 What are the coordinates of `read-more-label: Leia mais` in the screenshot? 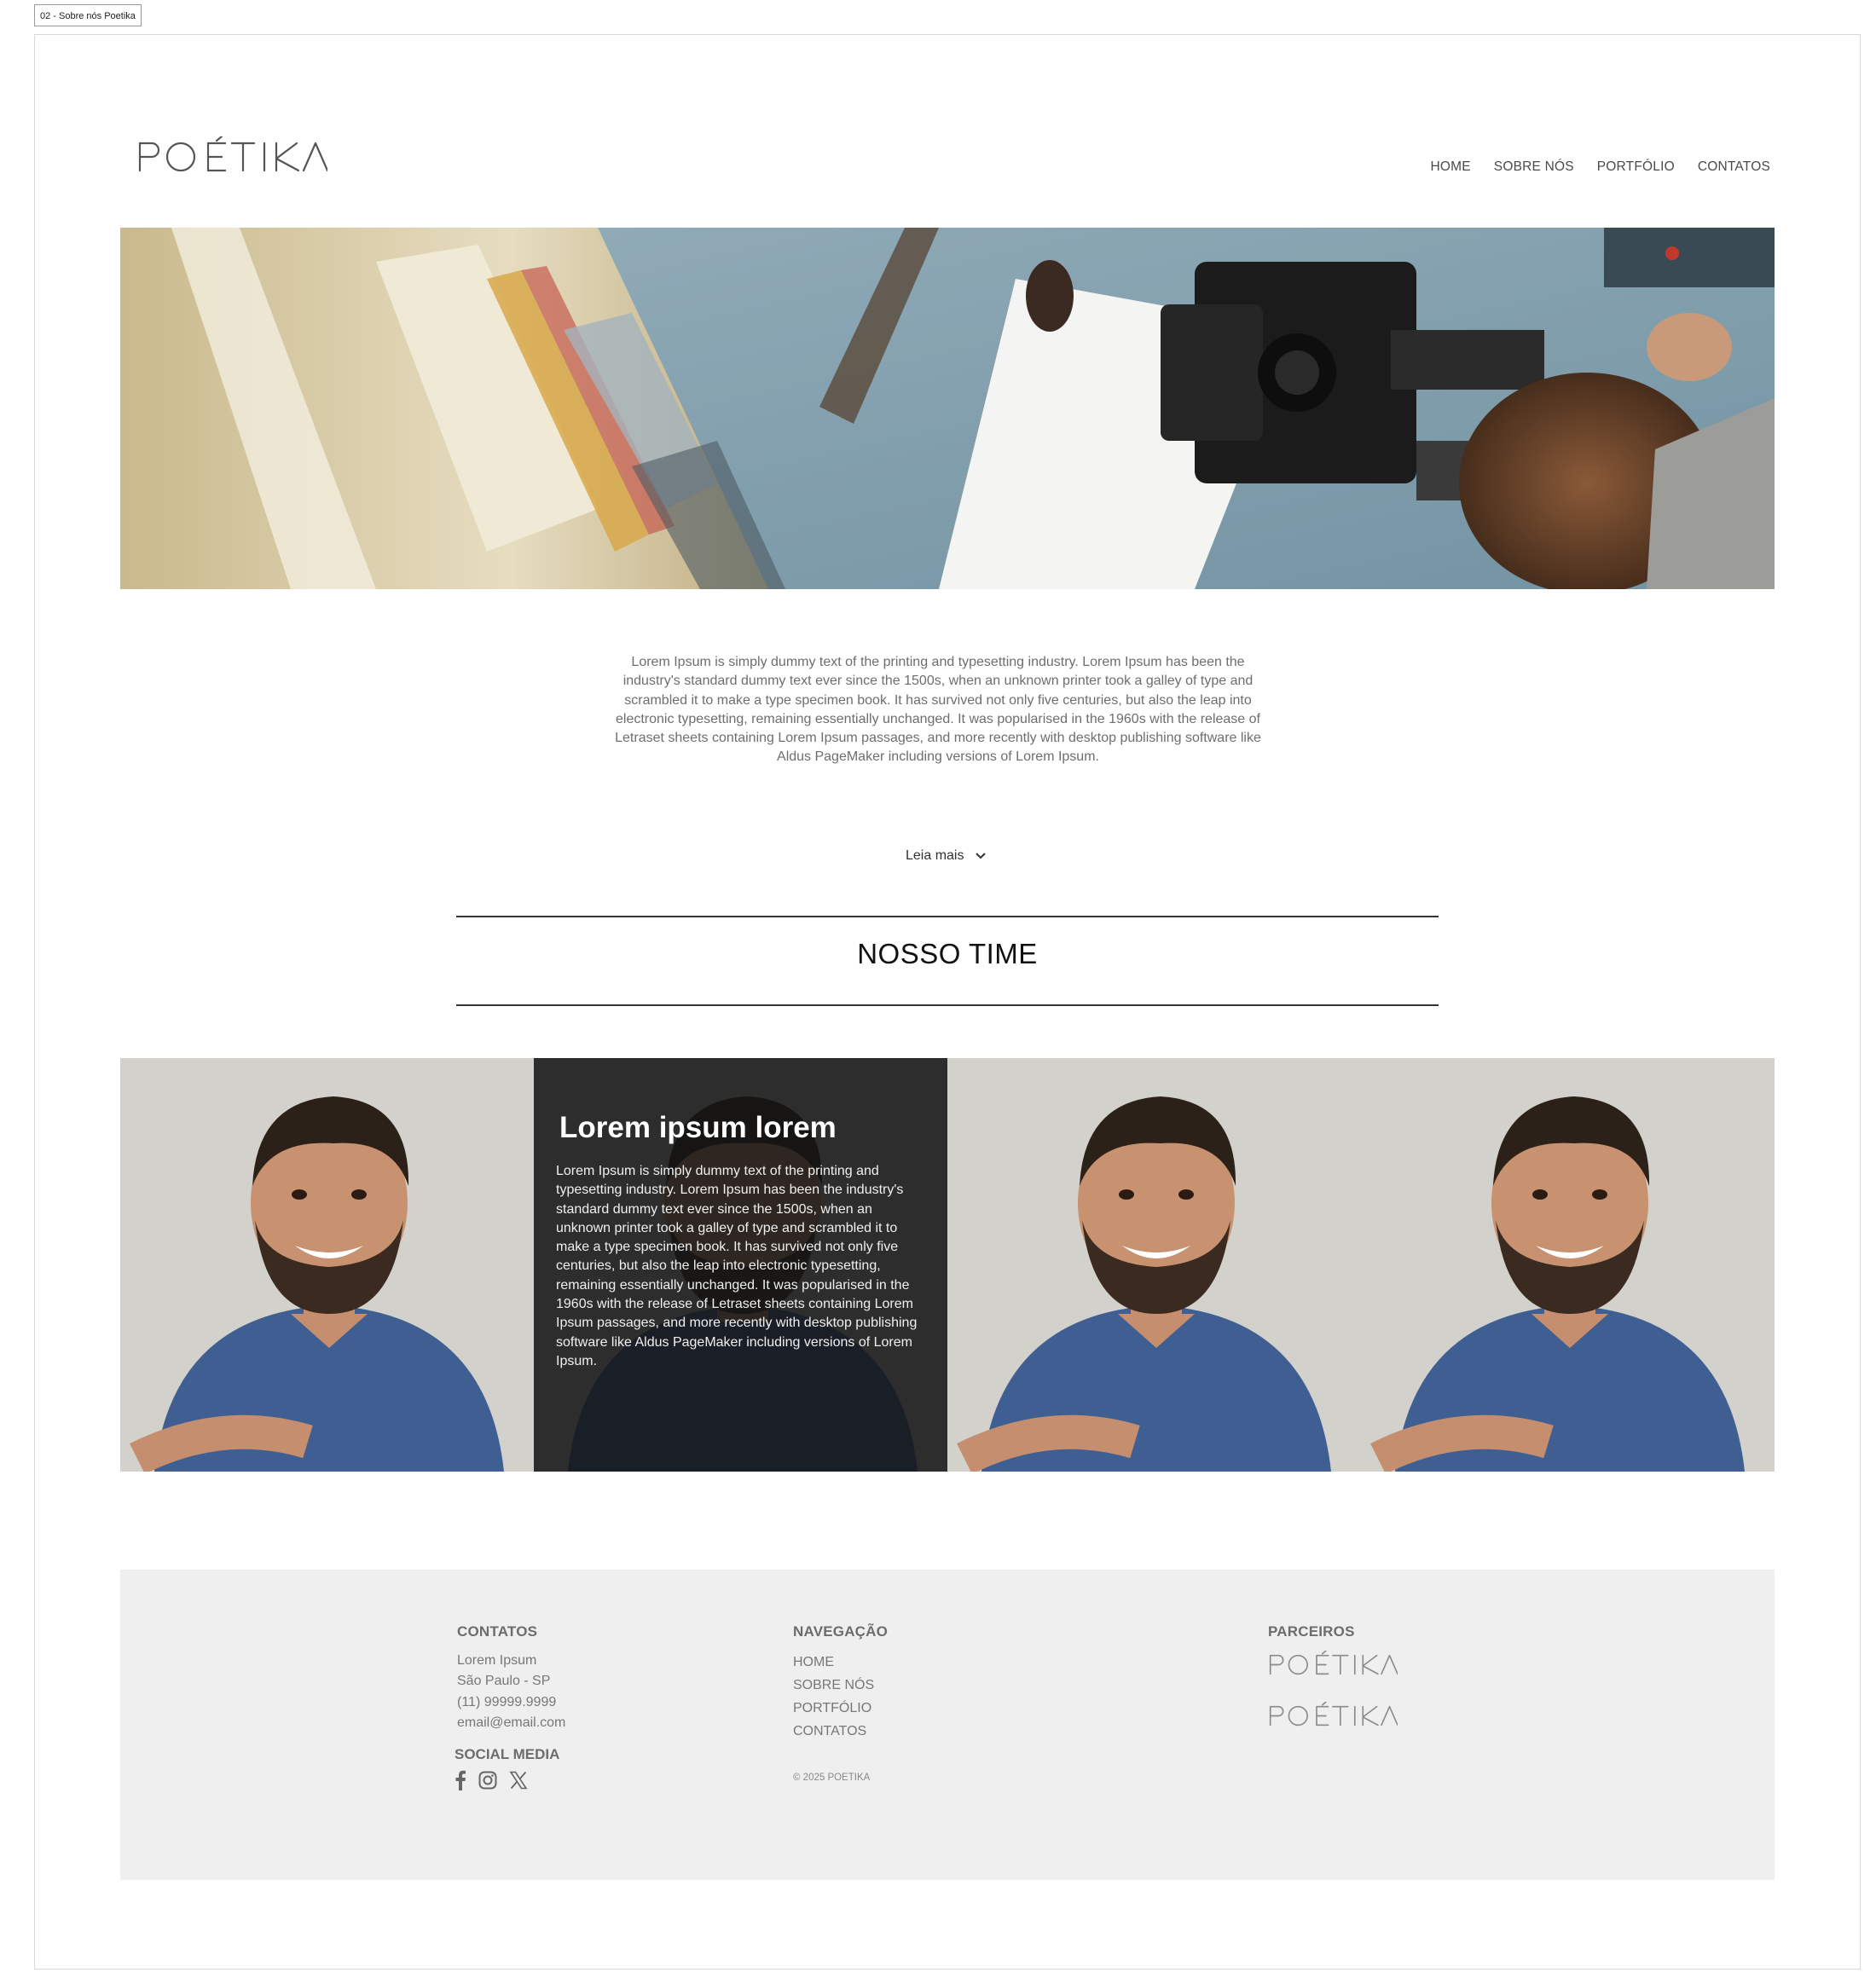 It's located at (935, 855).